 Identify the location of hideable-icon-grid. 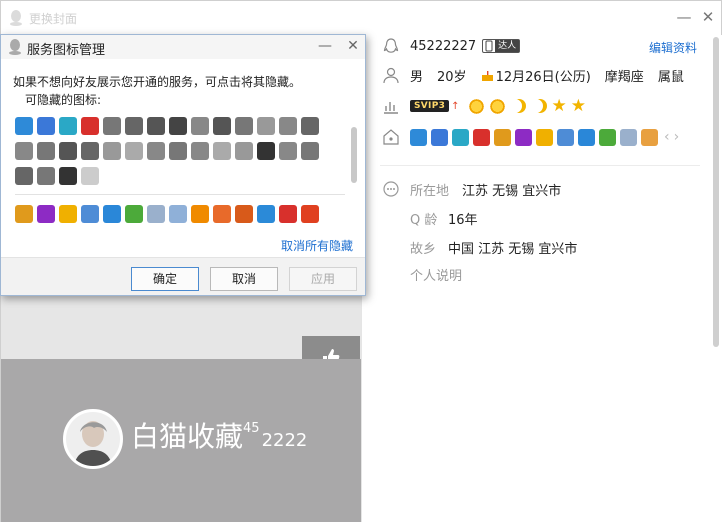
(175, 150).